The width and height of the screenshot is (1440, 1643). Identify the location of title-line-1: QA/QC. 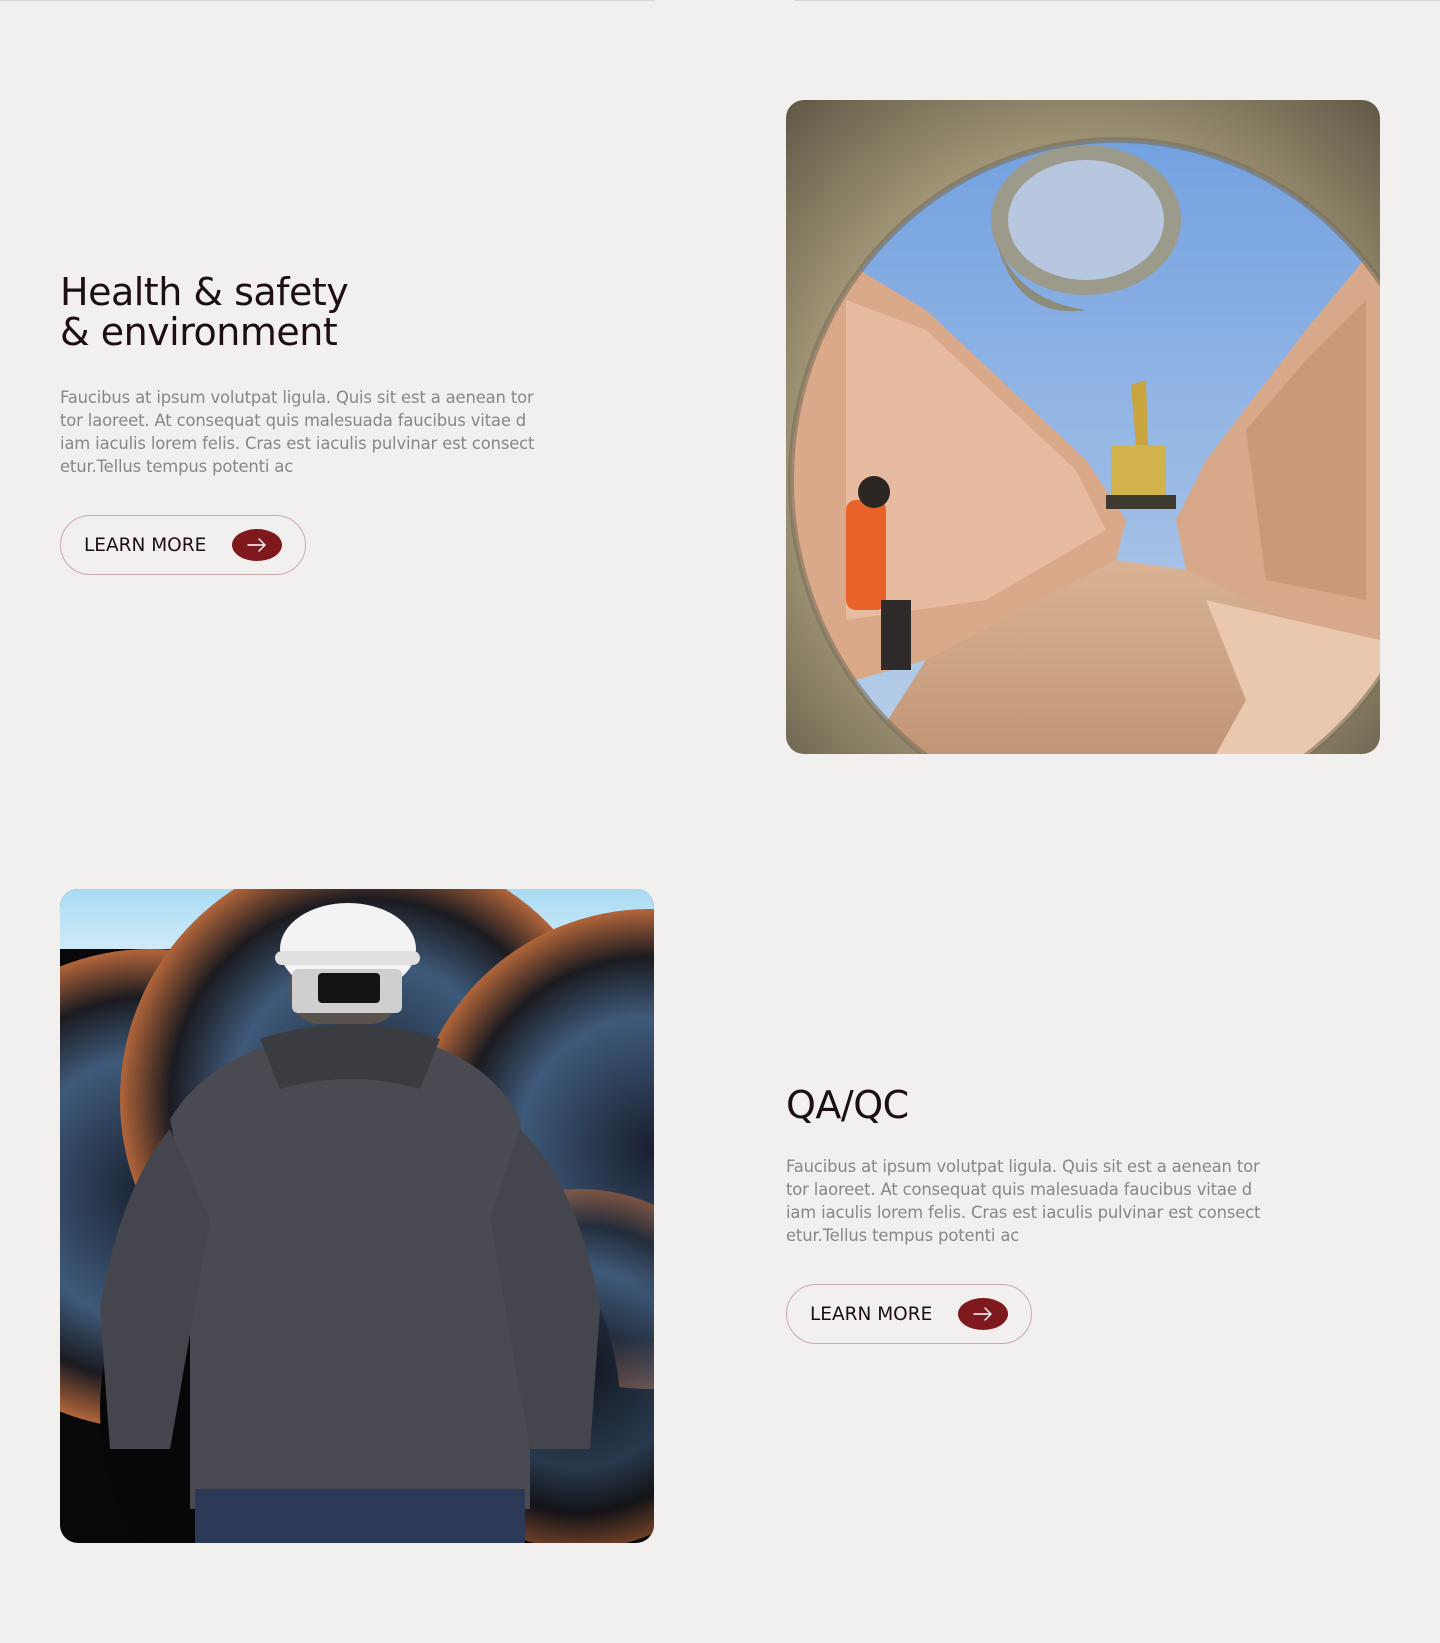
(847, 1105).